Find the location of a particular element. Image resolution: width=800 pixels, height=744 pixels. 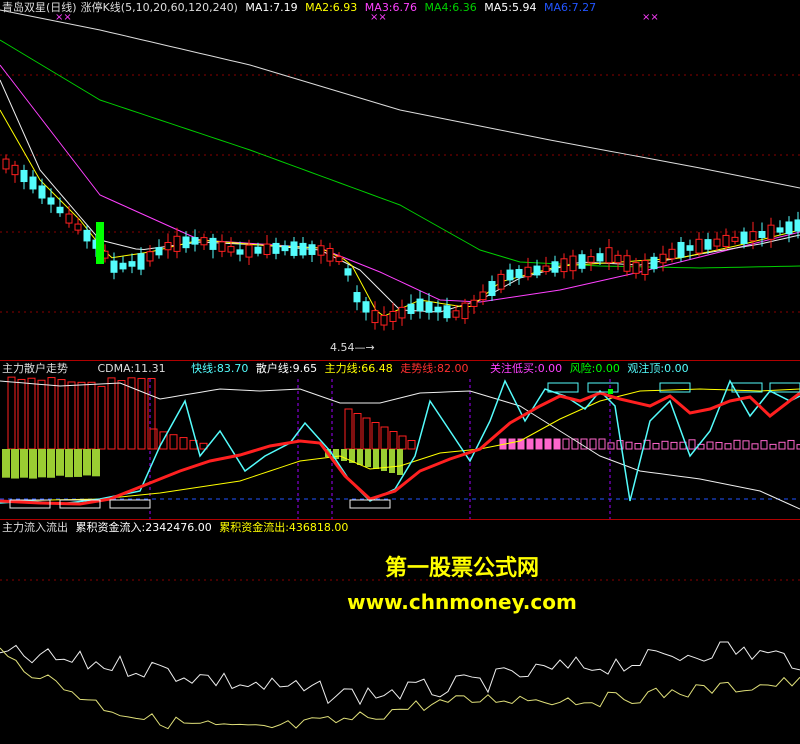

low-price-label: 4.54—→ is located at coordinates (352, 347).